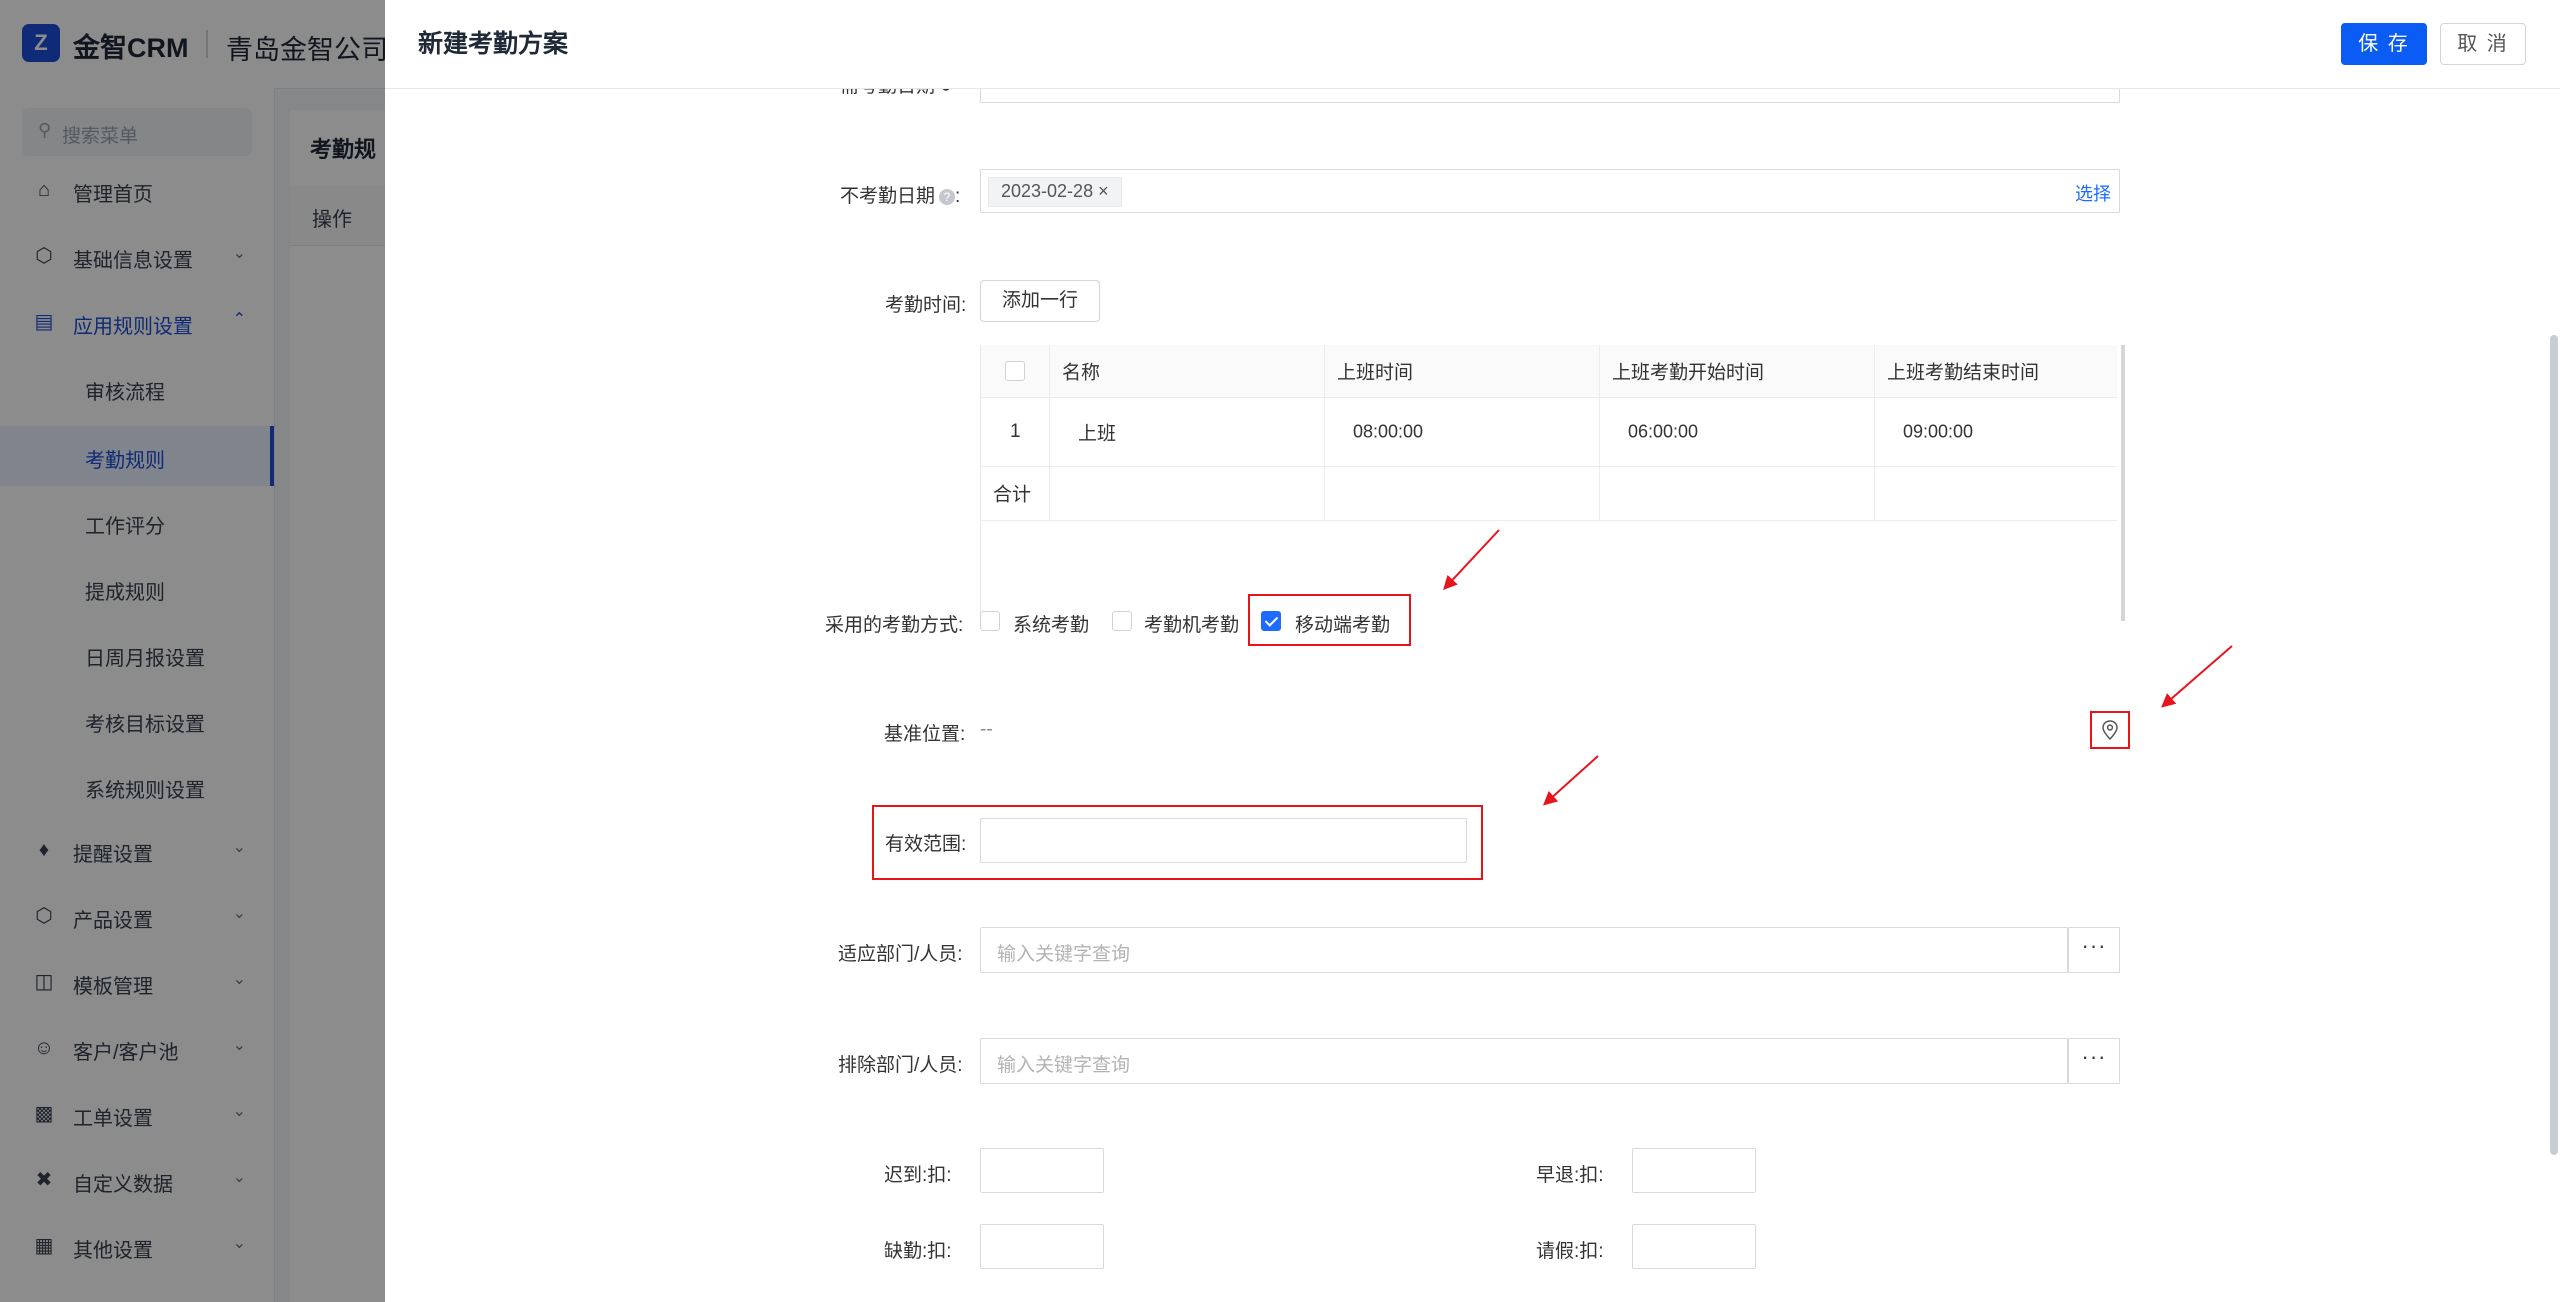 The image size is (2560, 1302). Describe the element at coordinates (1694, 1246) in the screenshot. I see `leave-deduct-input` at that location.